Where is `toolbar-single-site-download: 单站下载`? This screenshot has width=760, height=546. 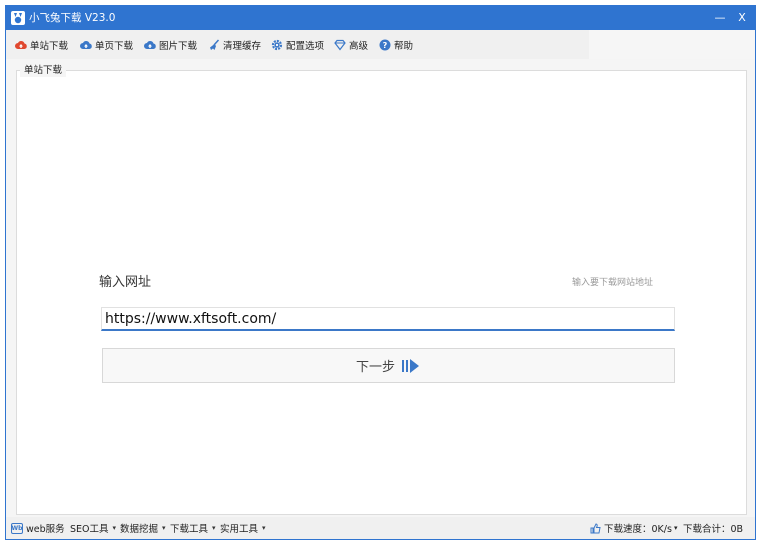 toolbar-single-site-download: 单站下载 is located at coordinates (41, 44).